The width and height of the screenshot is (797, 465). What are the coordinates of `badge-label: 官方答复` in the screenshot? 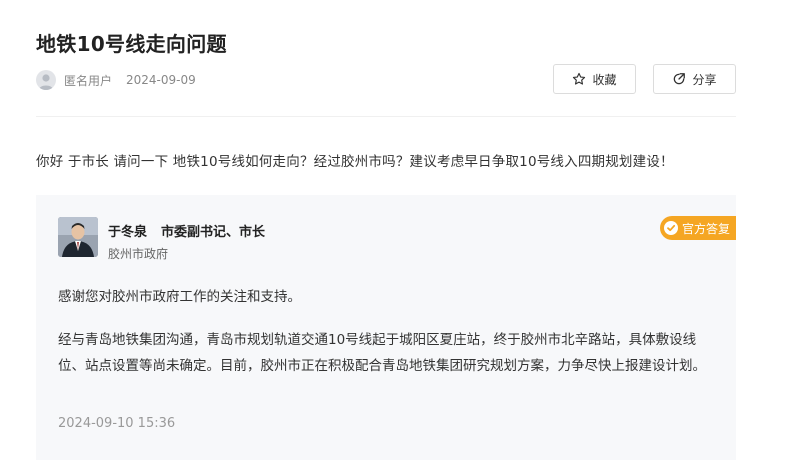 It's located at (705, 228).